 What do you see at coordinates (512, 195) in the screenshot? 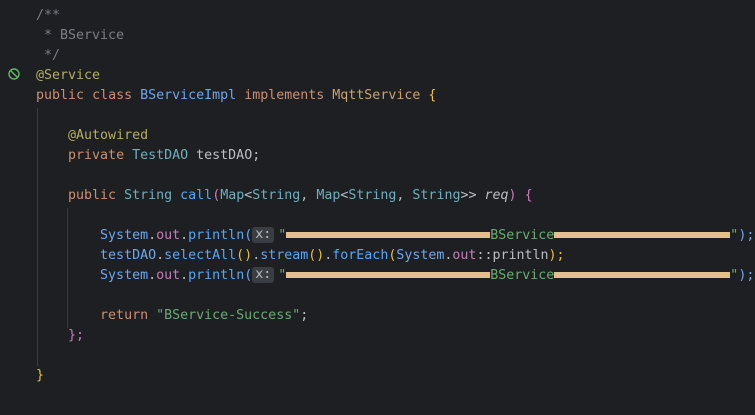
I see `paren: )` at bounding box center [512, 195].